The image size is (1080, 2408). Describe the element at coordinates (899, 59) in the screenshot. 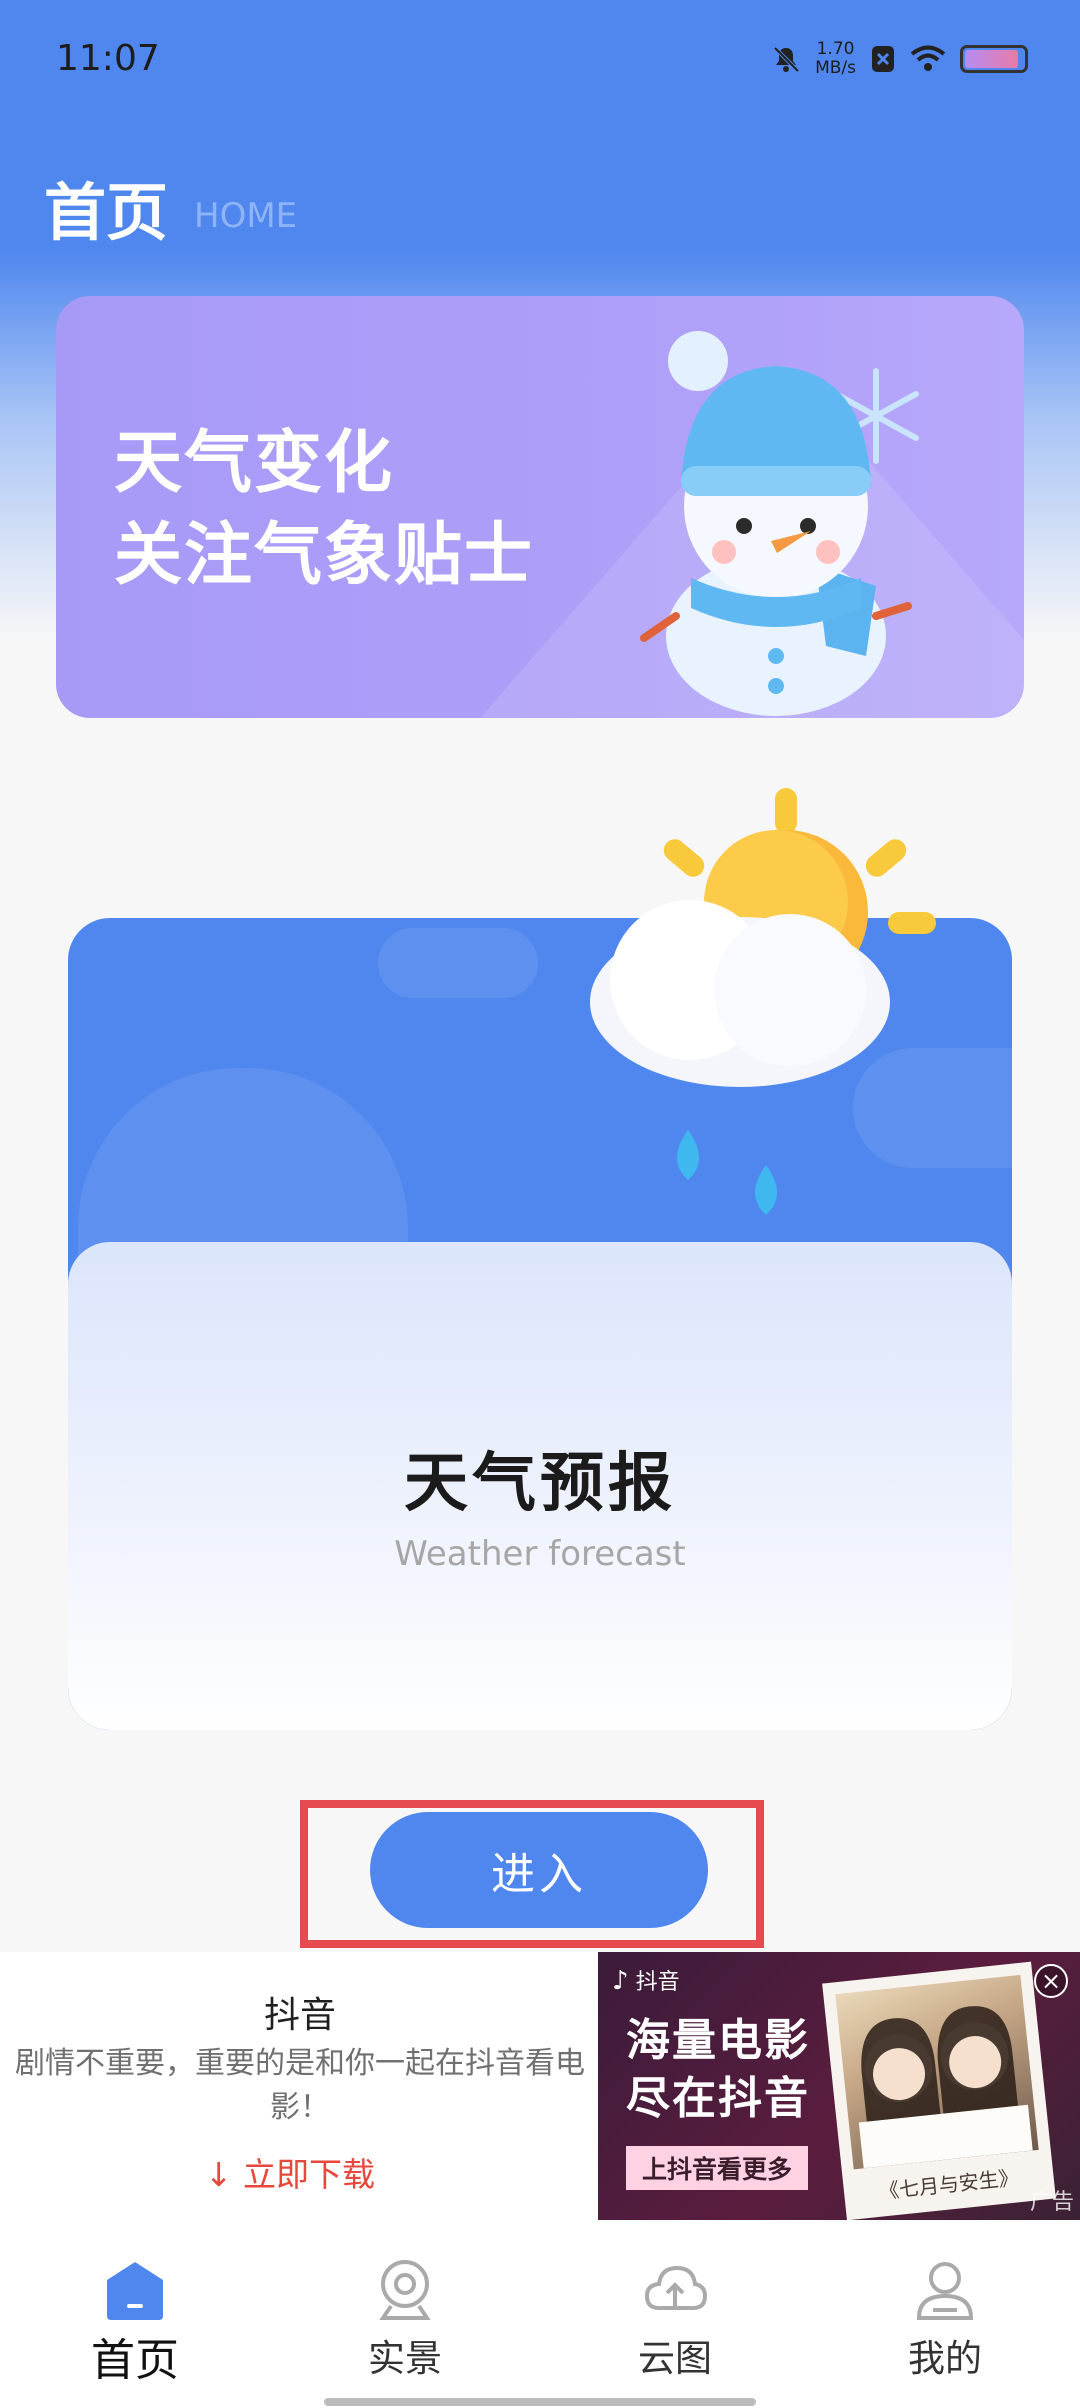

I see `status-icons: 1.70 MB/s` at that location.